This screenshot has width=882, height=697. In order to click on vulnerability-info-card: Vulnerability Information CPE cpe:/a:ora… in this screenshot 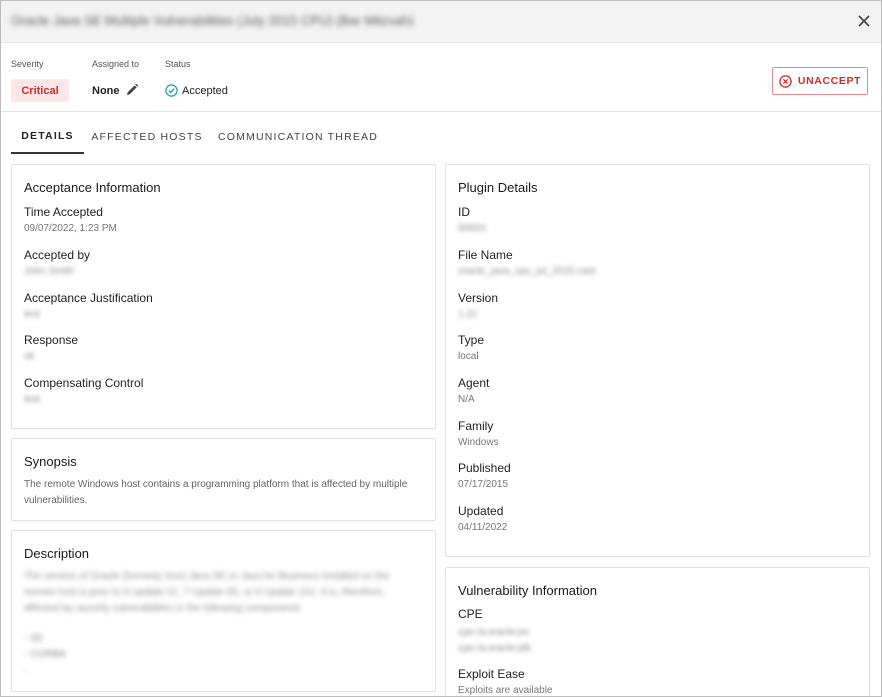, I will do `click(657, 631)`.